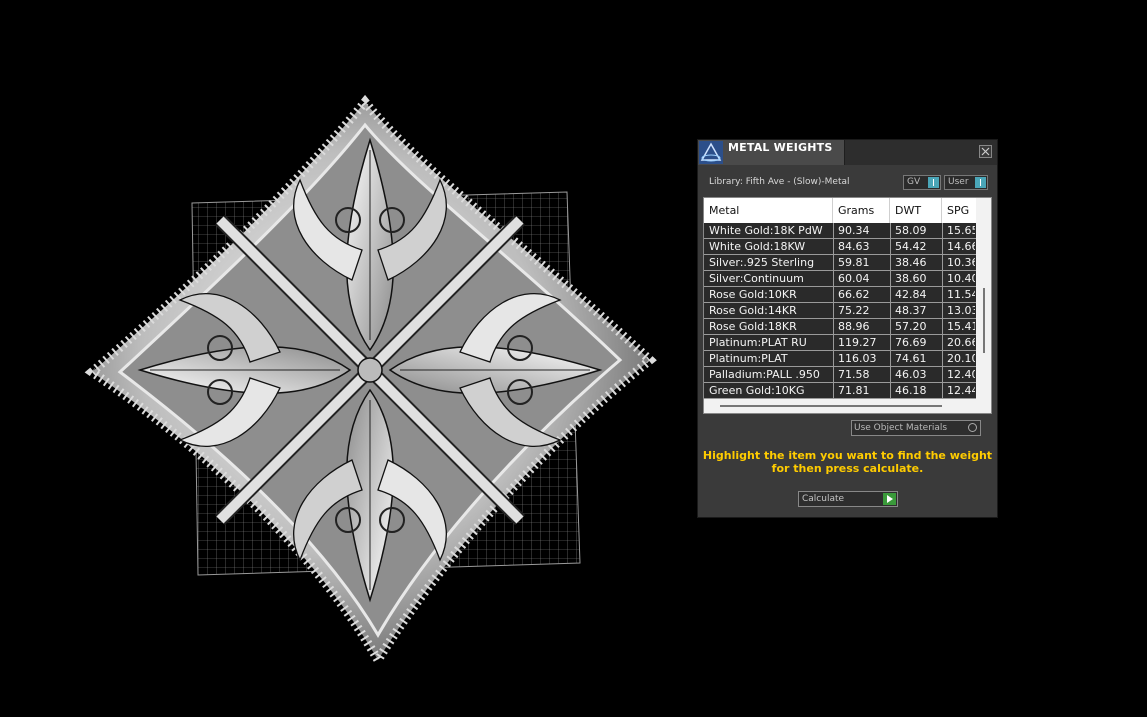 The height and width of the screenshot is (717, 1147). Describe the element at coordinates (840, 375) in the screenshot. I see `table-row: Palladium:PALL .950 71.58 46.03 12.40` at that location.